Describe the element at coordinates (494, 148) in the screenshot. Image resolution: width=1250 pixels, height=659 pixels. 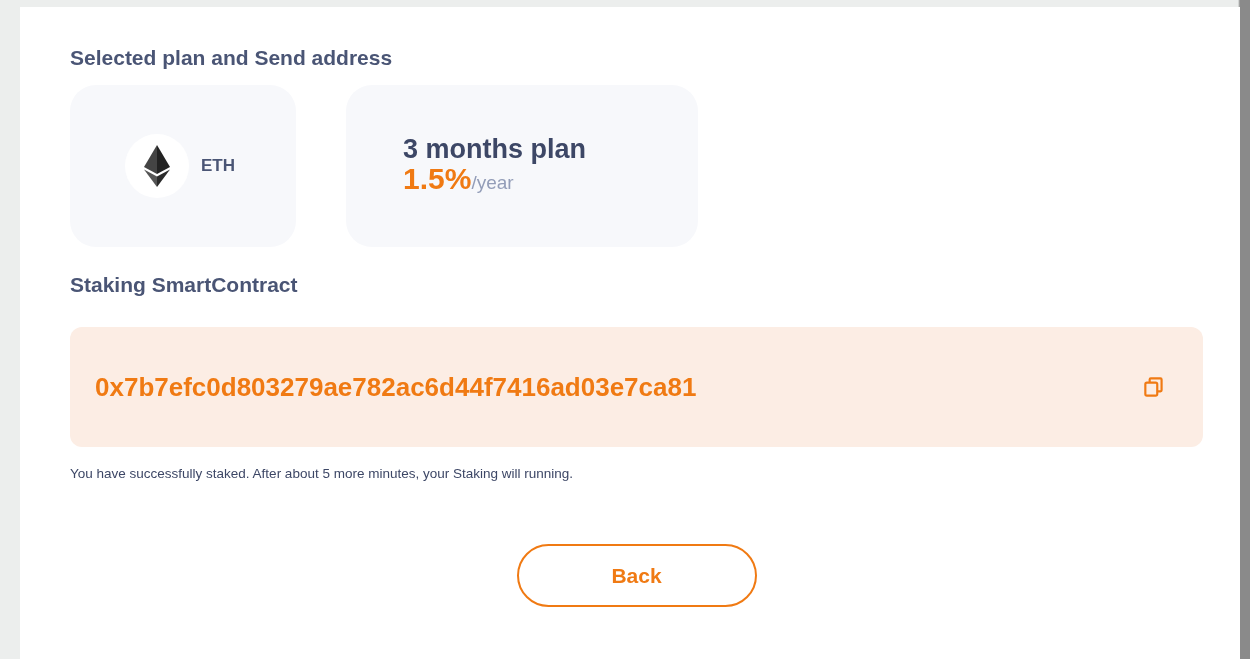
I see `plan-name: 3 months plan` at that location.